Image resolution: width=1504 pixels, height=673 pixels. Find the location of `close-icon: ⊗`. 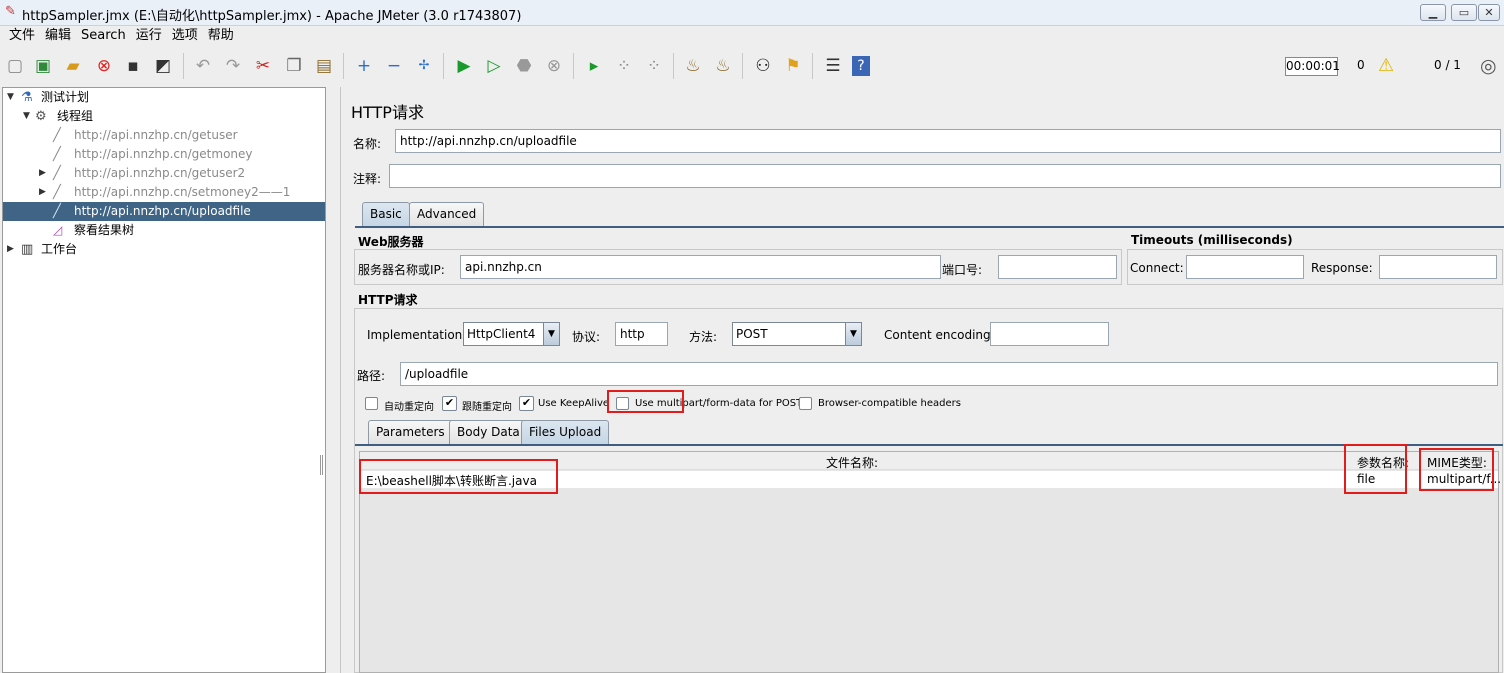

close-icon: ⊗ is located at coordinates (104, 66).